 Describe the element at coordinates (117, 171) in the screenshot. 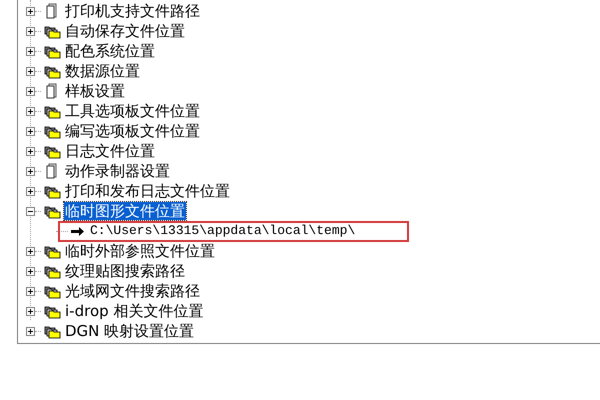

I see `tree-item-label: 动作录制器设置` at that location.